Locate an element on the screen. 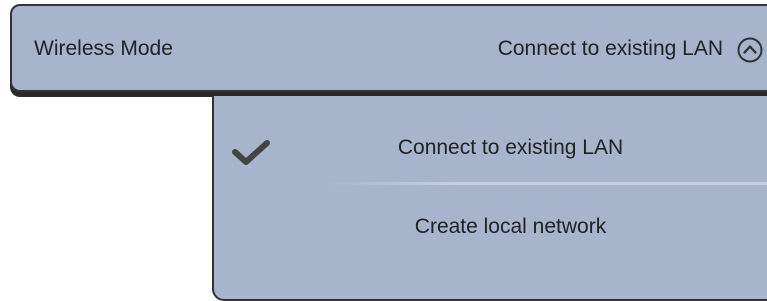  wireless-mode-label: Wireless Mode is located at coordinates (103, 48).